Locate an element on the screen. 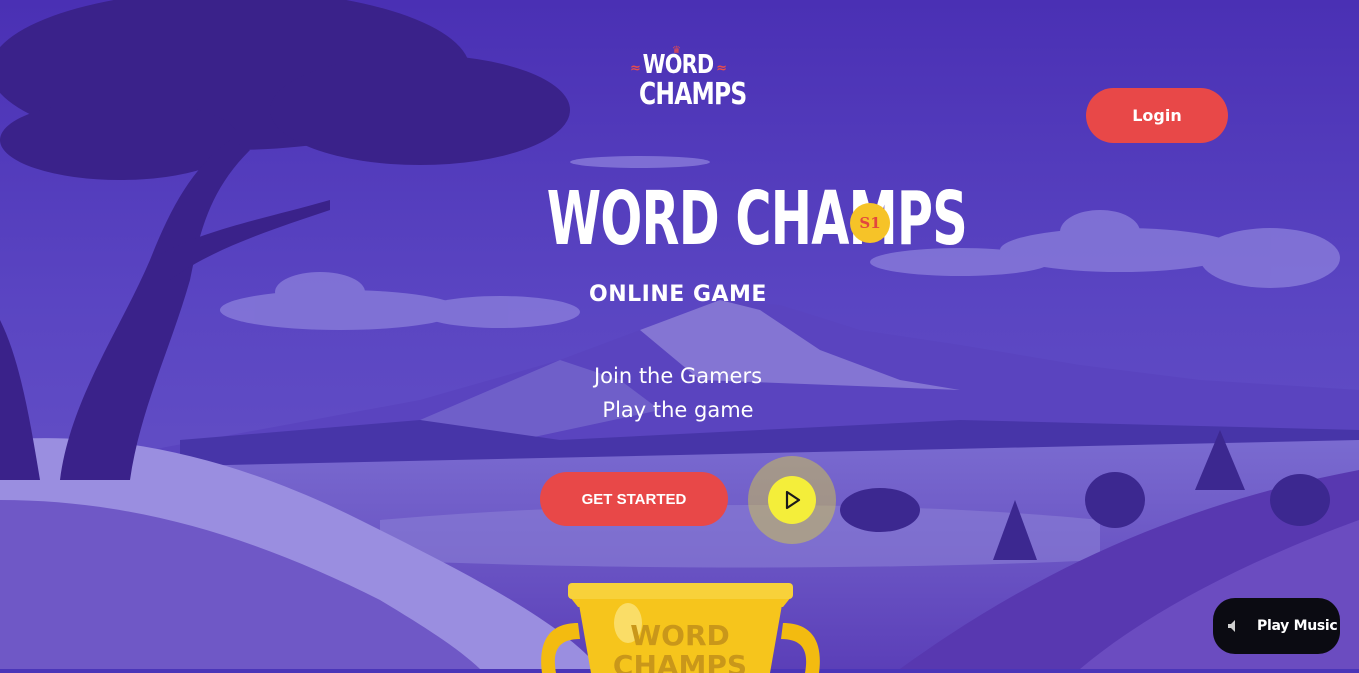 This screenshot has width=1359, height=673. tagline-play: Play the game is located at coordinates (678, 410).